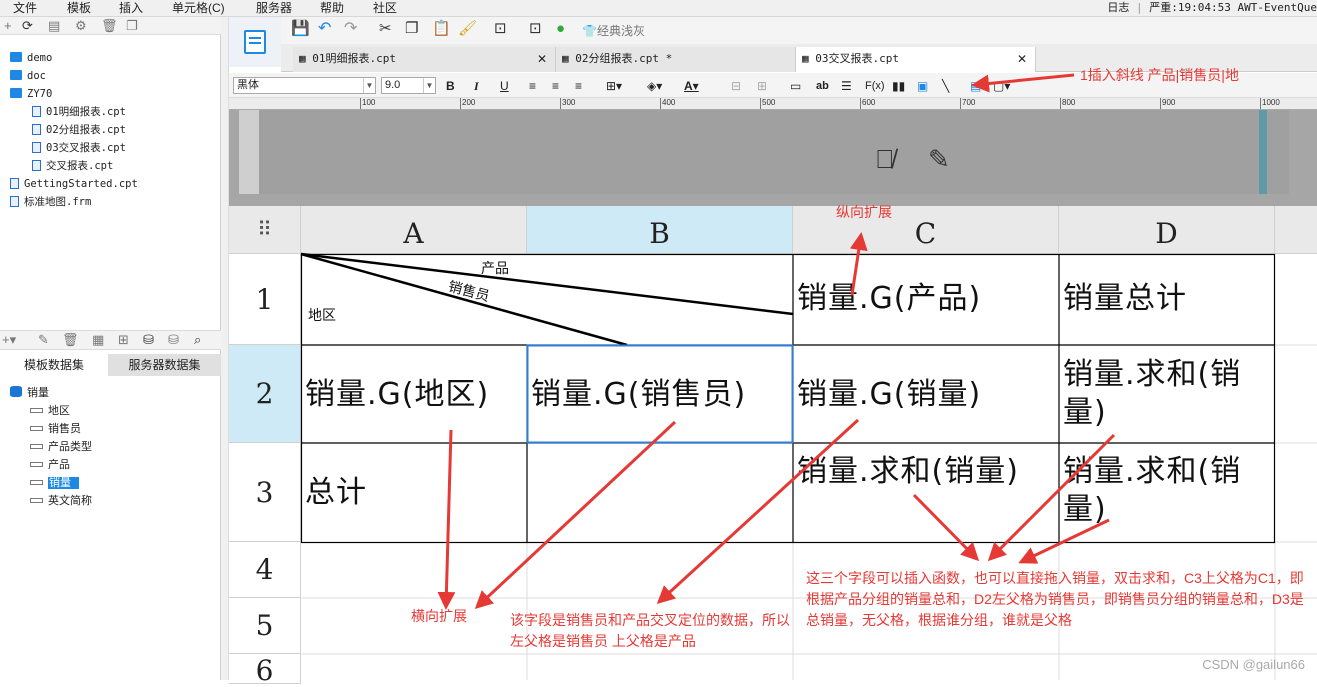 The height and width of the screenshot is (687, 1317). Describe the element at coordinates (762, 86) in the screenshot. I see `unmerge-icon: ⊞` at that location.